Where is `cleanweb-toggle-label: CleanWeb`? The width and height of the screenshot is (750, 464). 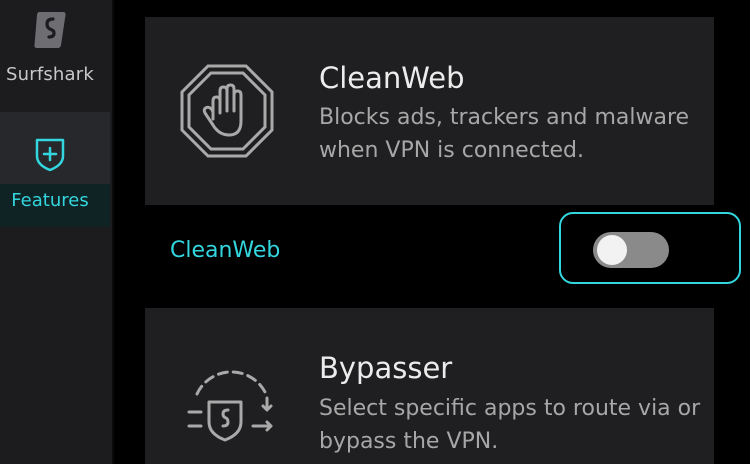
cleanweb-toggle-label: CleanWeb is located at coordinates (225, 250).